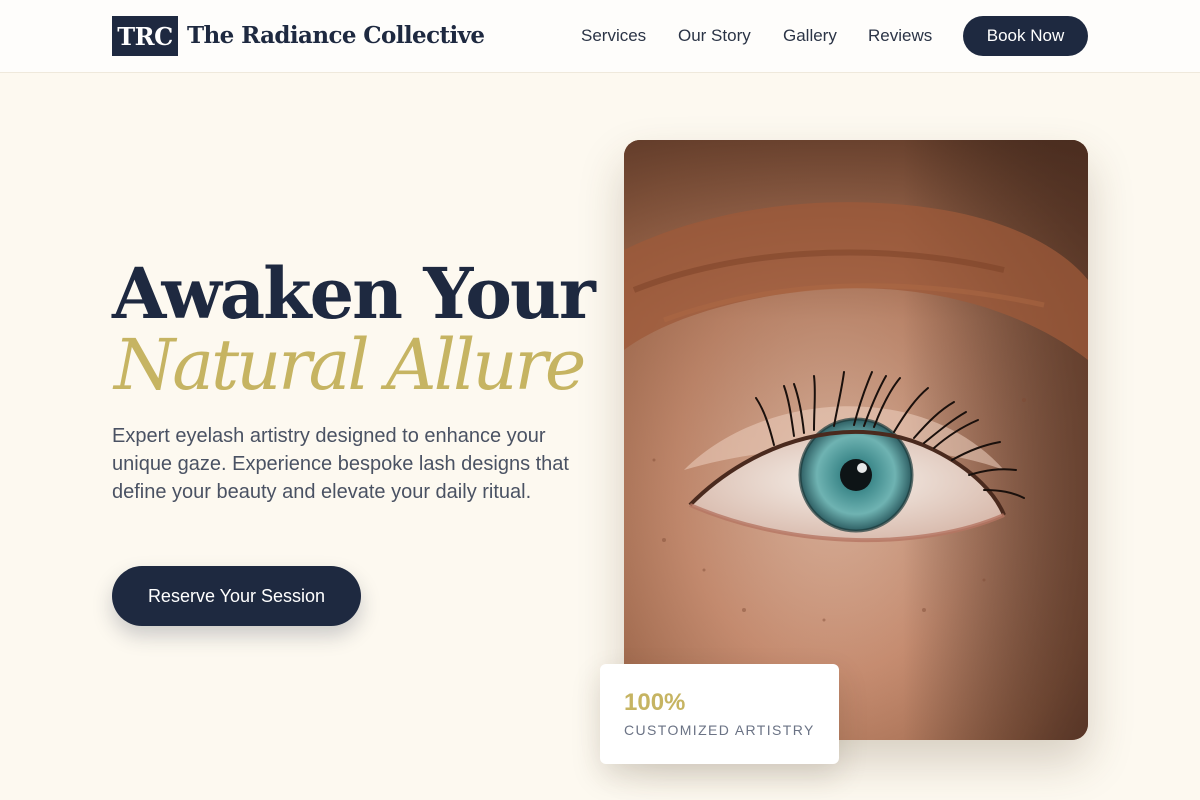 Image resolution: width=1200 pixels, height=800 pixels. What do you see at coordinates (719, 714) in the screenshot?
I see `stat-card: 100% CUSTOMIZED ARTISTRY` at bounding box center [719, 714].